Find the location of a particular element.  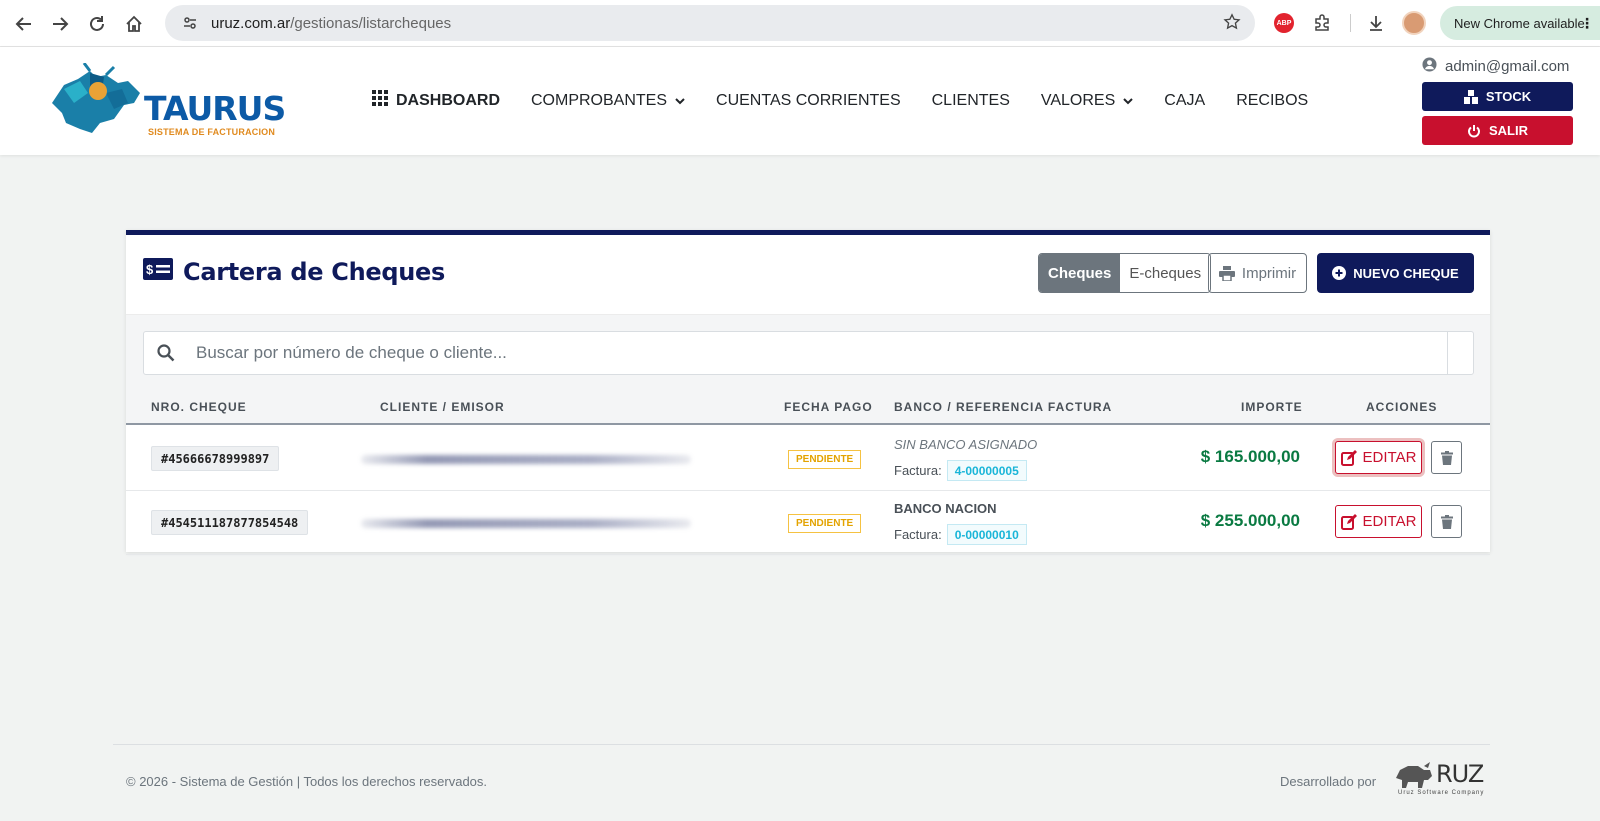

logout-button: SALIR is located at coordinates (1497, 130).